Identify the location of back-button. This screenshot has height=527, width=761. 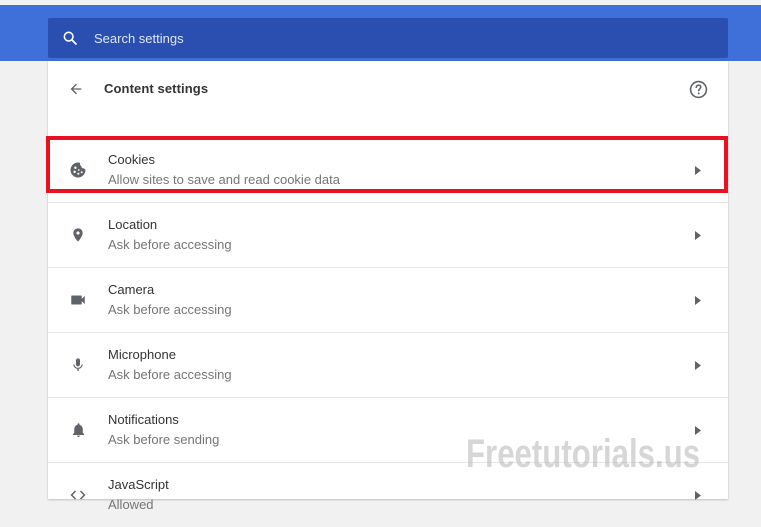
(76, 89).